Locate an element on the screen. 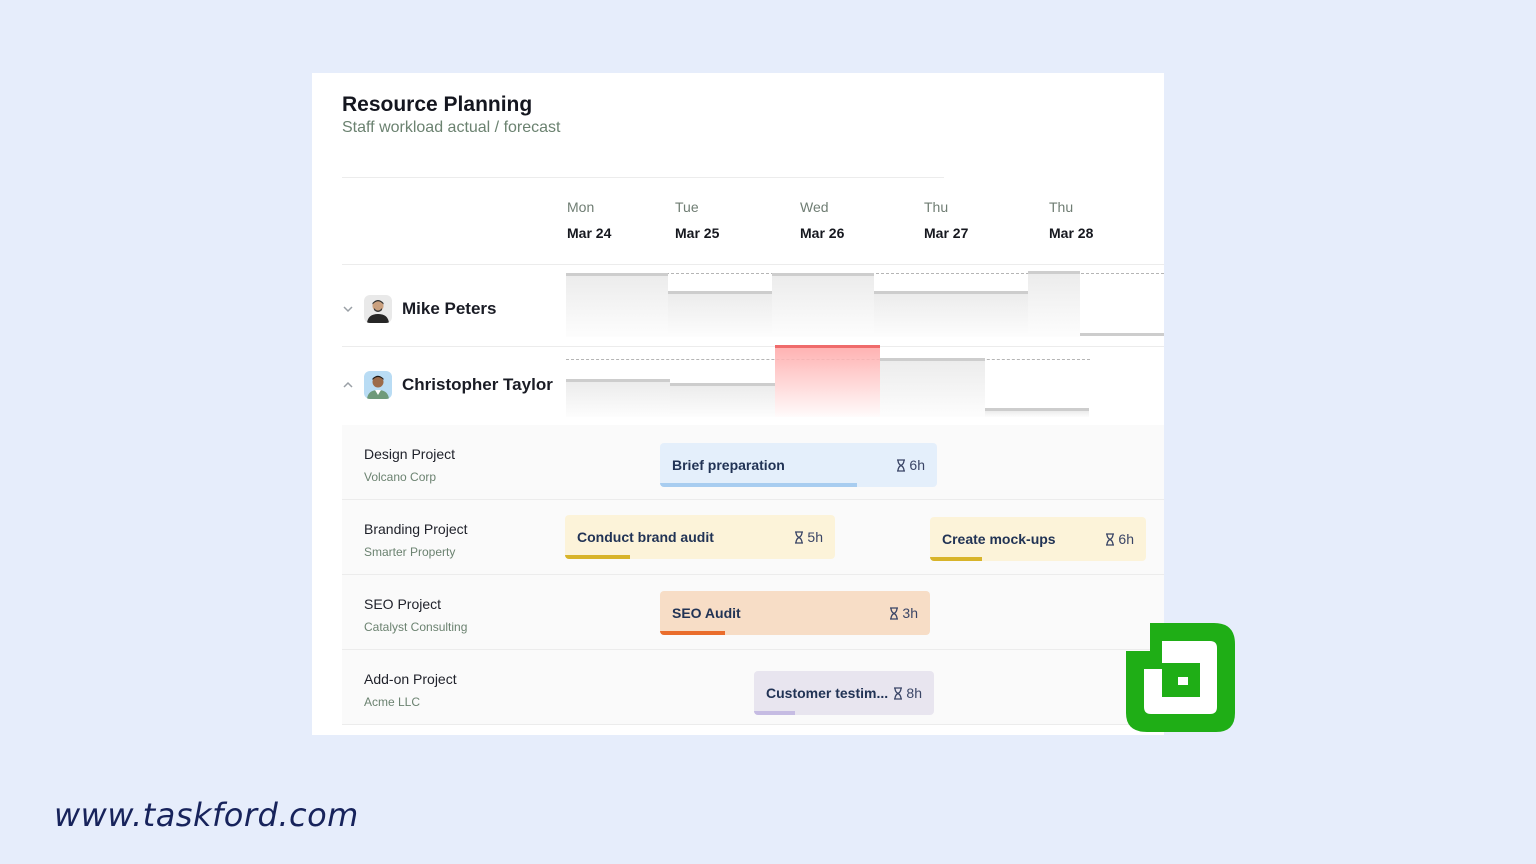 The width and height of the screenshot is (1536, 864). day-date: Mar 28 is located at coordinates (1071, 233).